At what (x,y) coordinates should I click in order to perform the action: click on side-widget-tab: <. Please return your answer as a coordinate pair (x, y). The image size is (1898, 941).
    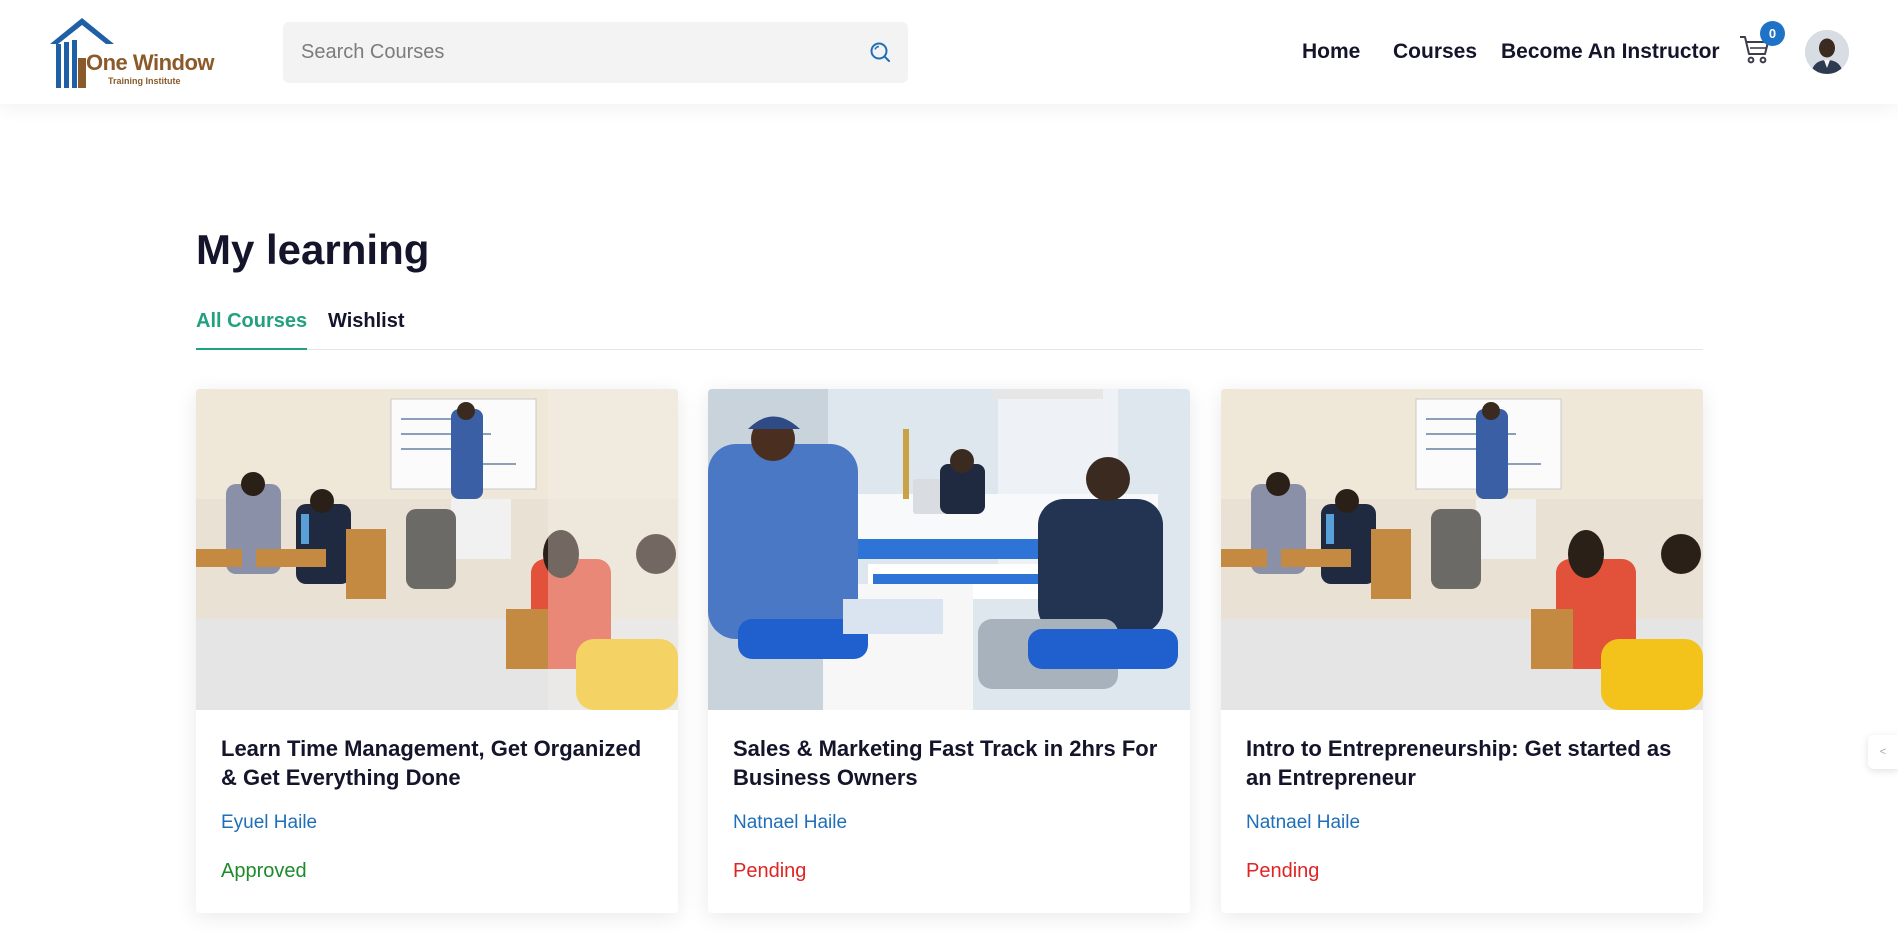
    Looking at the image, I should click on (1883, 752).